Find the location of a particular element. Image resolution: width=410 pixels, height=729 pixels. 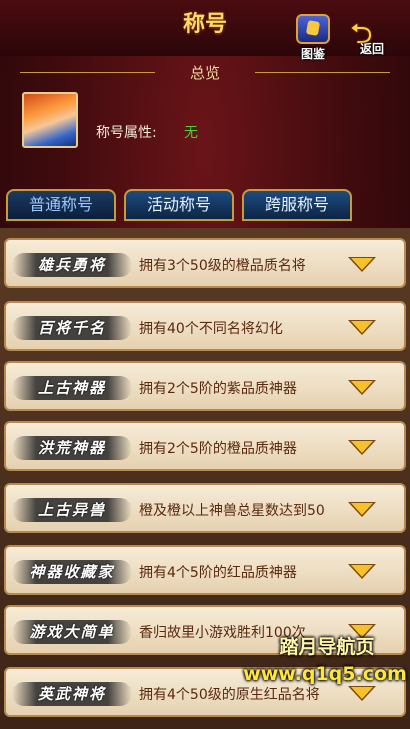

back-button: ⮌ 返回 is located at coordinates (373, 38).